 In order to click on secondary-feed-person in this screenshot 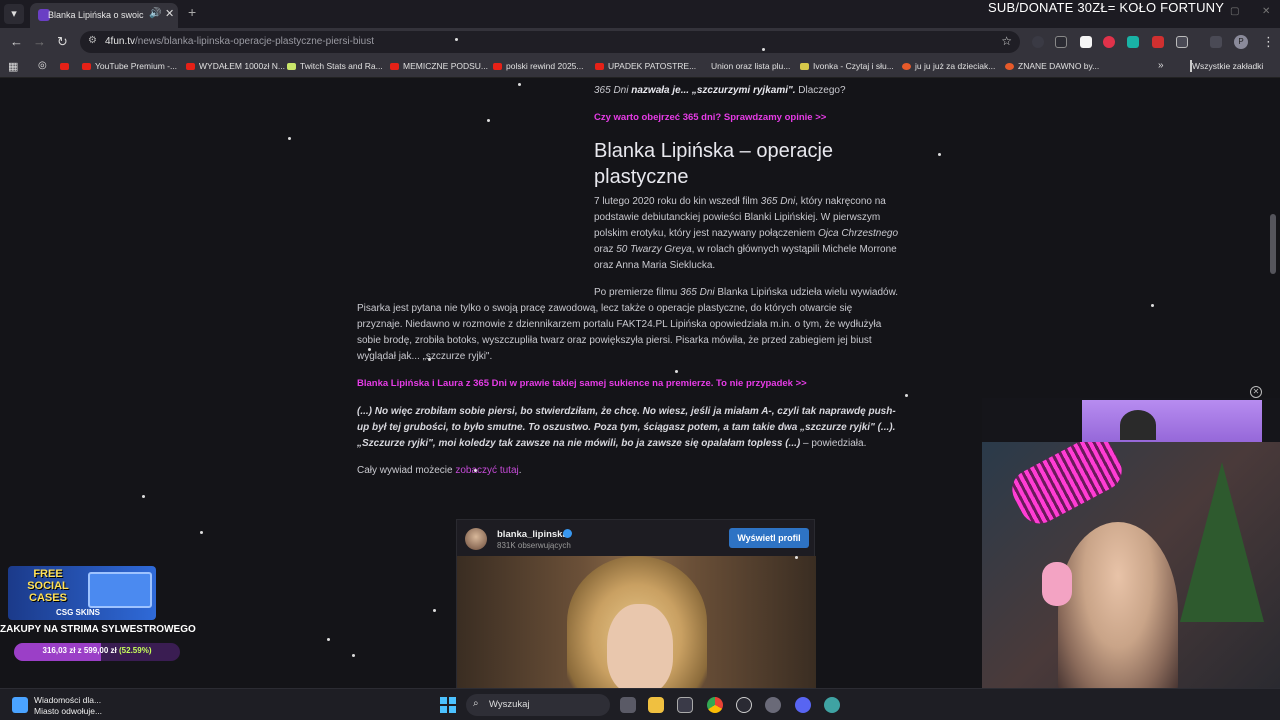, I will do `click(1138, 425)`.